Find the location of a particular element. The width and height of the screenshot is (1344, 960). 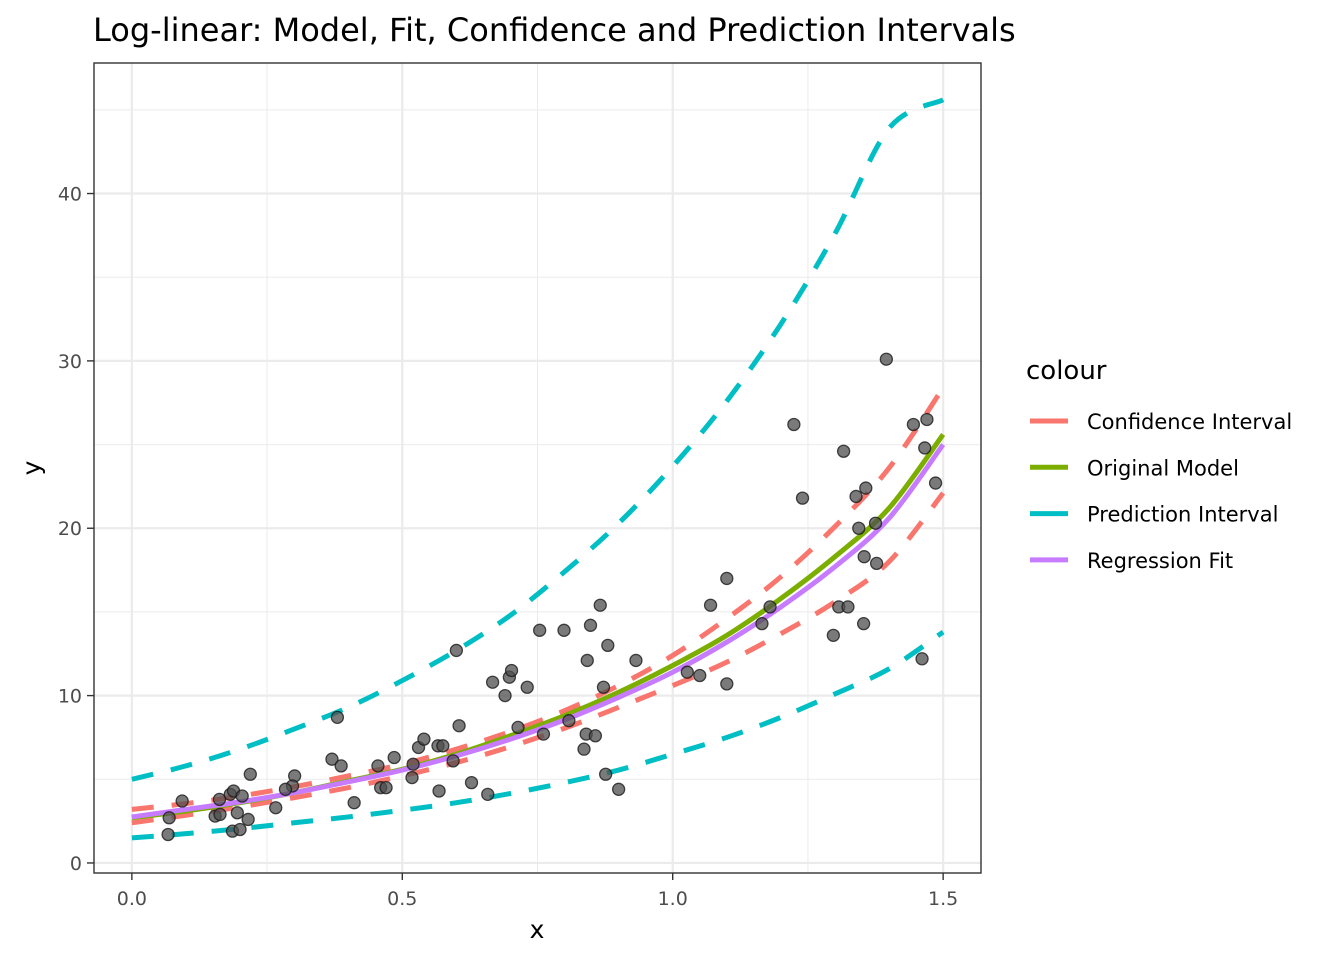

legend-label: Confidence Interval is located at coordinates (1189, 422).